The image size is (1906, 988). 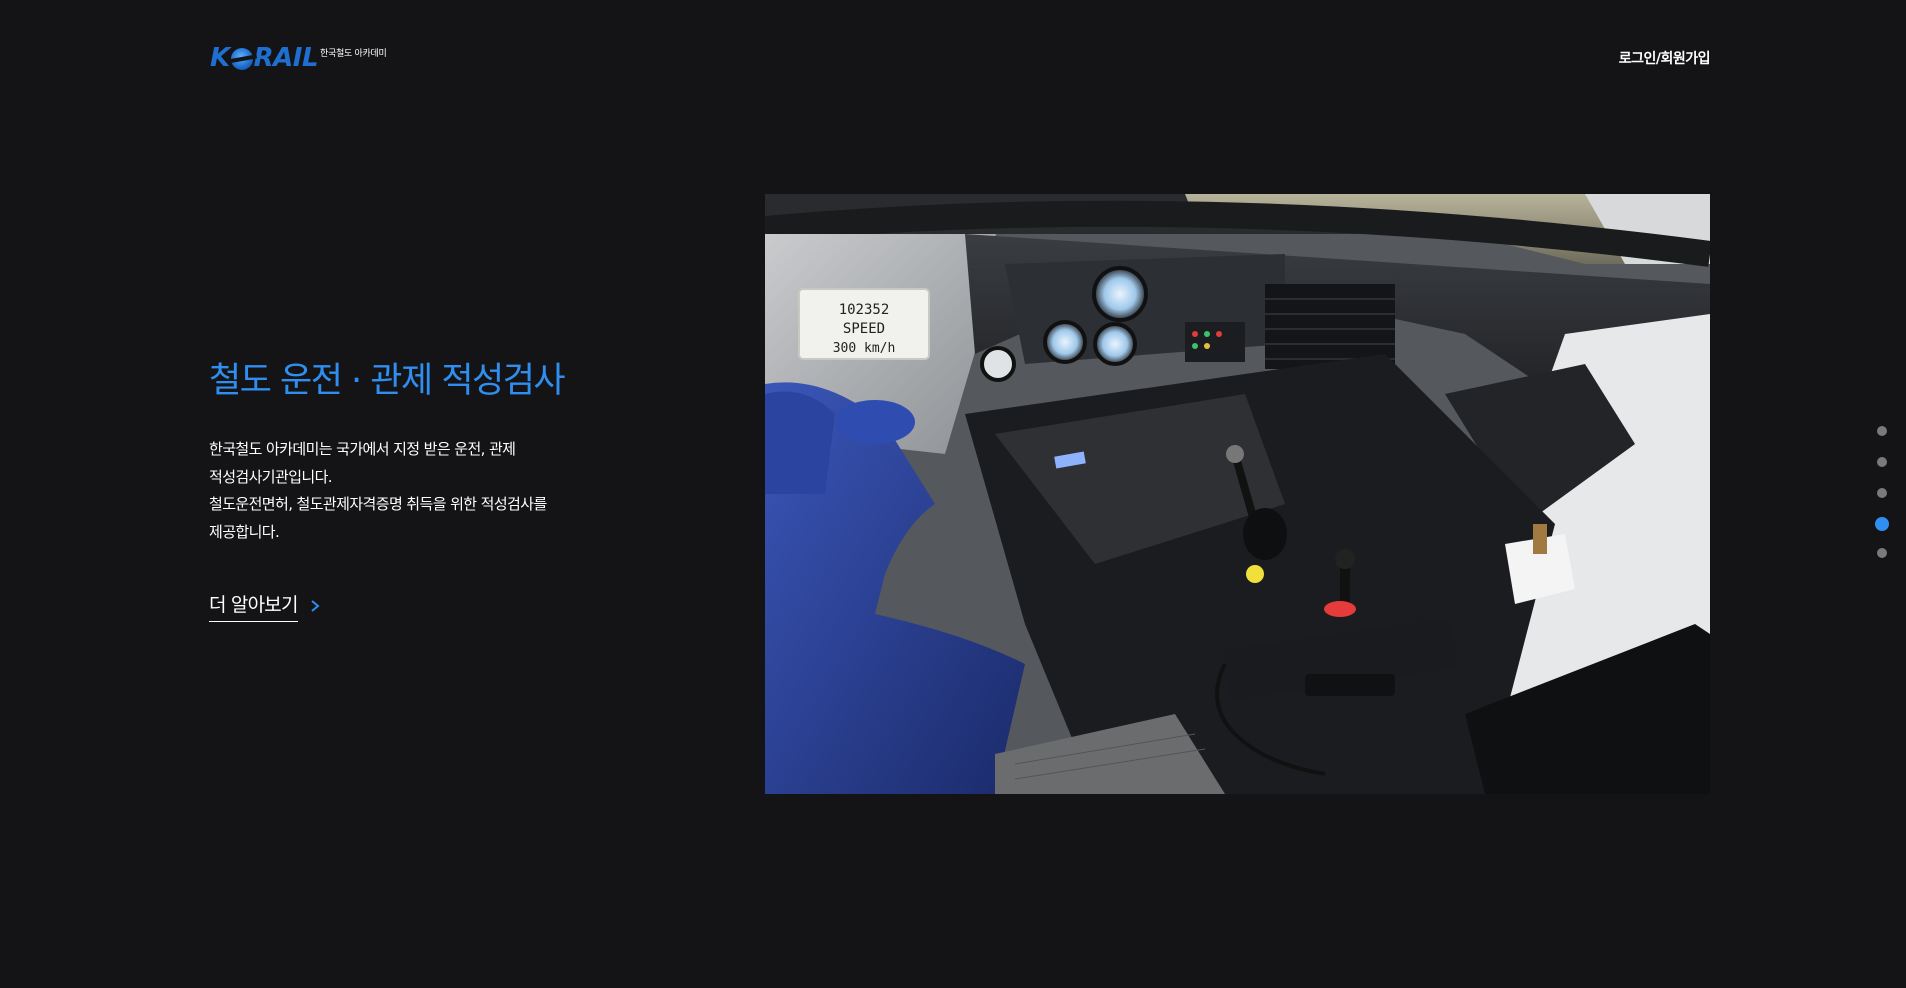 What do you see at coordinates (1882, 502) in the screenshot?
I see `section-pagination` at bounding box center [1882, 502].